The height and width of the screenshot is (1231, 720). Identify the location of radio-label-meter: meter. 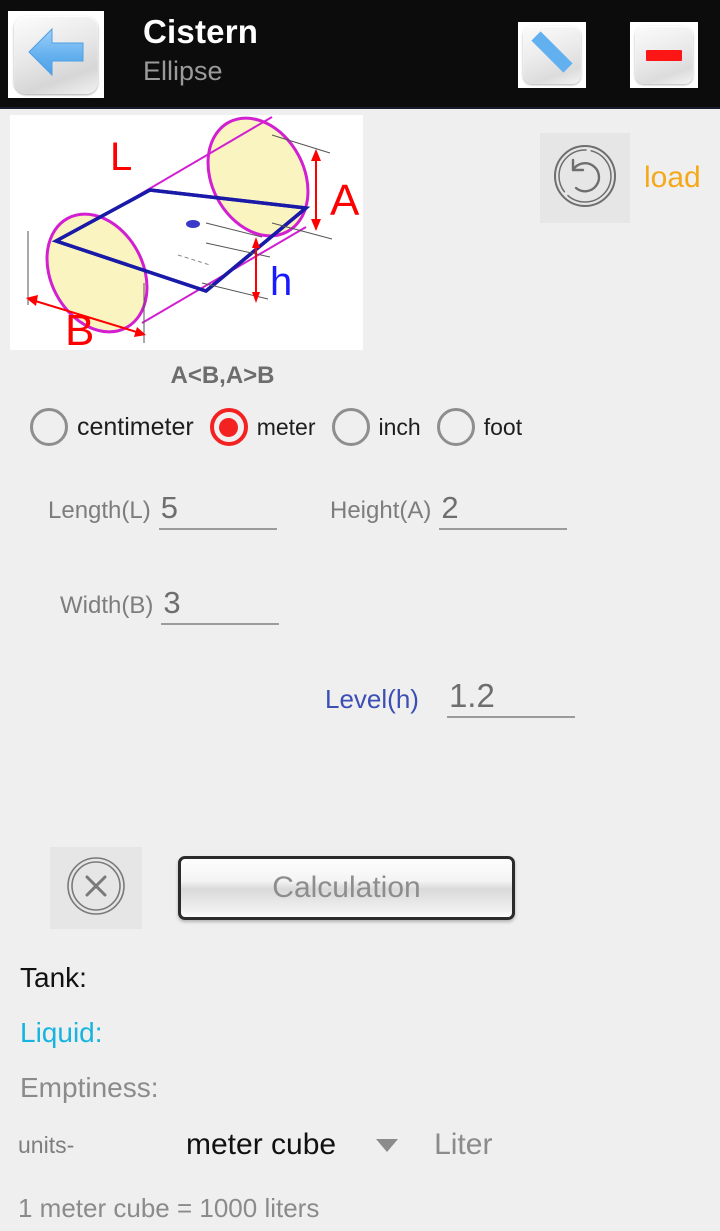
(286, 426).